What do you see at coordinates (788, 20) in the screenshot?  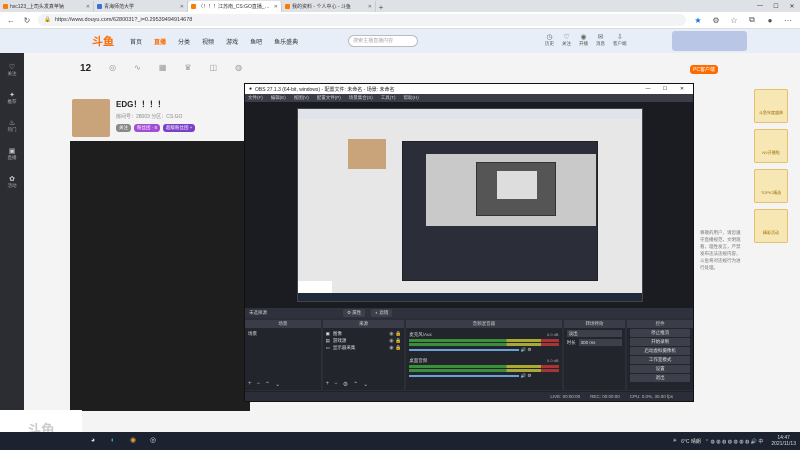 I see `more-icon: ⋯` at bounding box center [788, 20].